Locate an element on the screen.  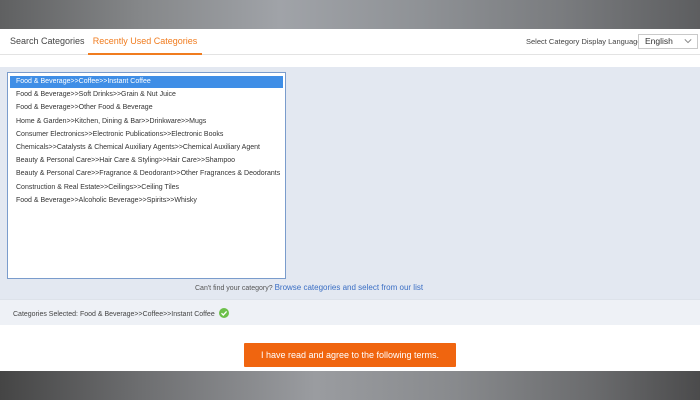
language-select: English is located at coordinates (668, 41).